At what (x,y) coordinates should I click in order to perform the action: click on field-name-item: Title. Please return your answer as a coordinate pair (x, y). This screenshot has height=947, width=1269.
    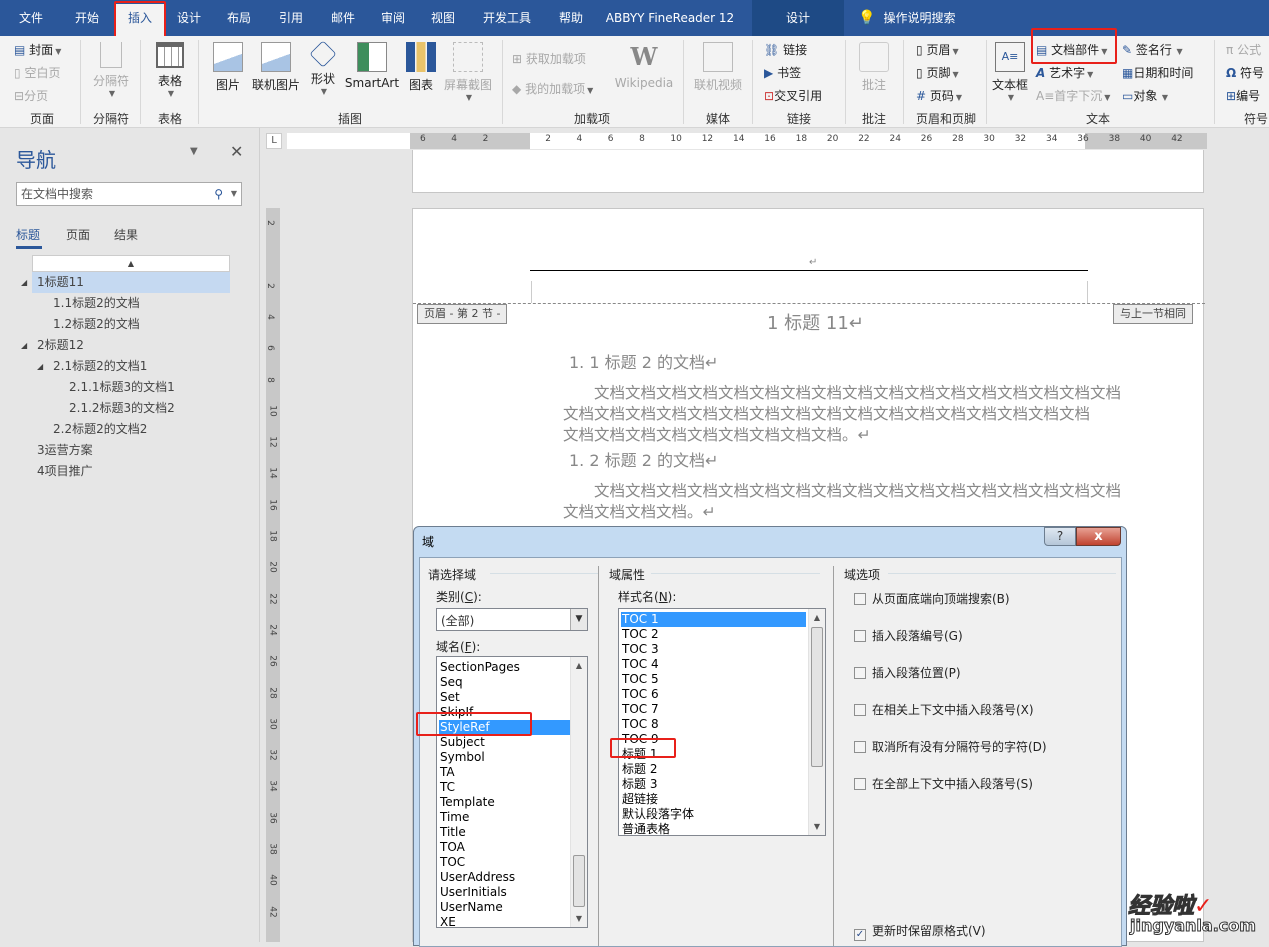
    Looking at the image, I should click on (504, 832).